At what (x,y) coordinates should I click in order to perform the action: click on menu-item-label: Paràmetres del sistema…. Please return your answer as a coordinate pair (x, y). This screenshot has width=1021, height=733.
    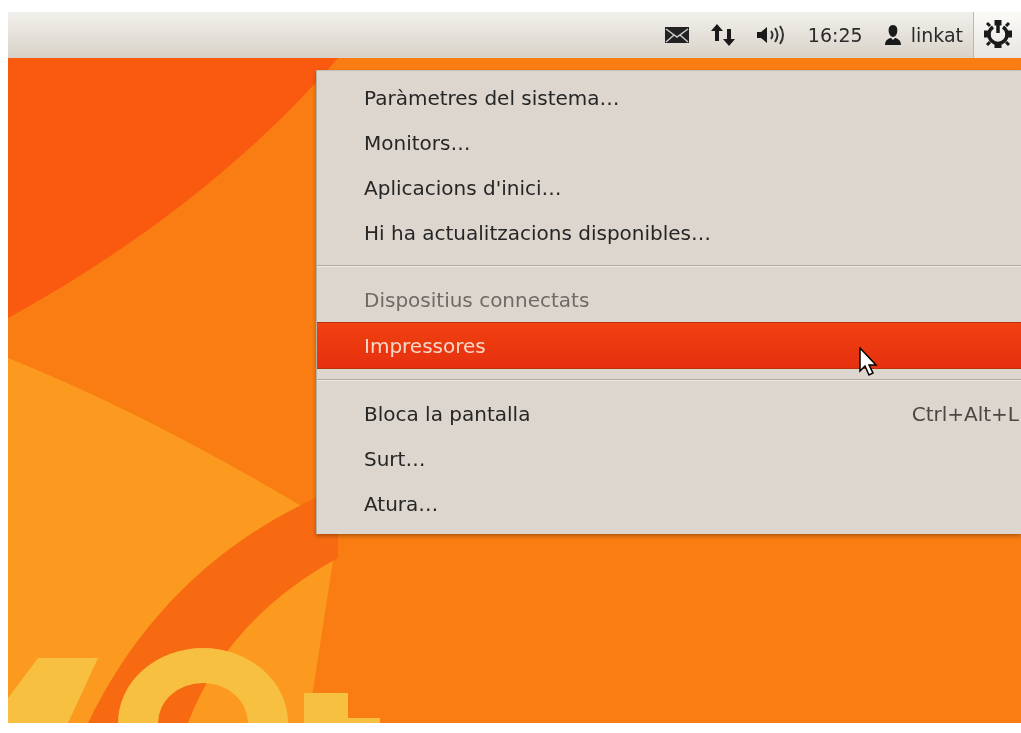
    Looking at the image, I should click on (492, 97).